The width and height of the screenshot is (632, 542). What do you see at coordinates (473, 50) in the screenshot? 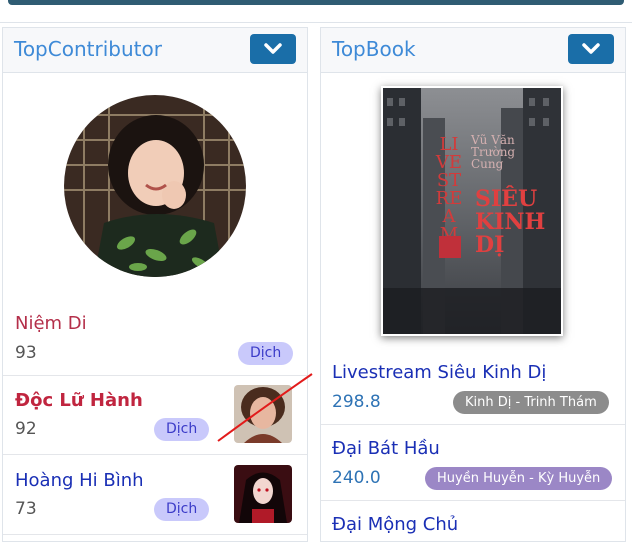
I see `panel-header: TopBook` at bounding box center [473, 50].